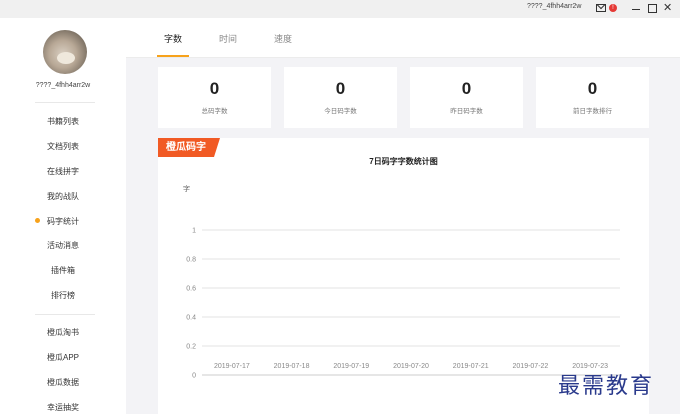 The width and height of the screenshot is (680, 414). What do you see at coordinates (63, 270) in the screenshot?
I see `sidebar-item-plugins: 插件箱` at bounding box center [63, 270].